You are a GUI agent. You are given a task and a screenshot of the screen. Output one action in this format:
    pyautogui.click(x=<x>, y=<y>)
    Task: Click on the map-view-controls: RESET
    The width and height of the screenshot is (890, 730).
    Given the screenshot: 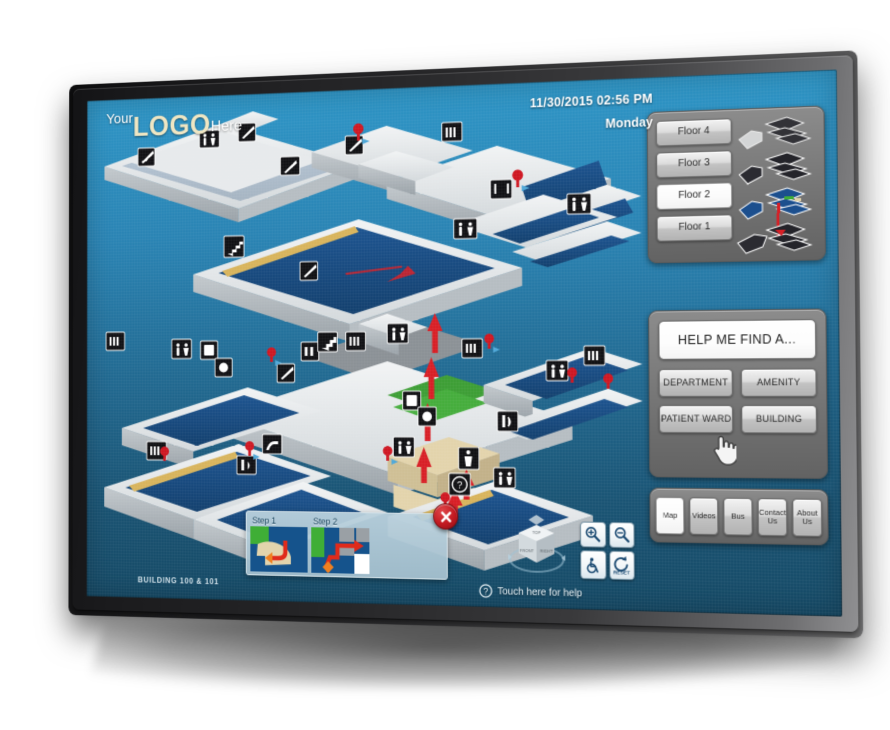 What is the action you would take?
    pyautogui.click(x=607, y=551)
    